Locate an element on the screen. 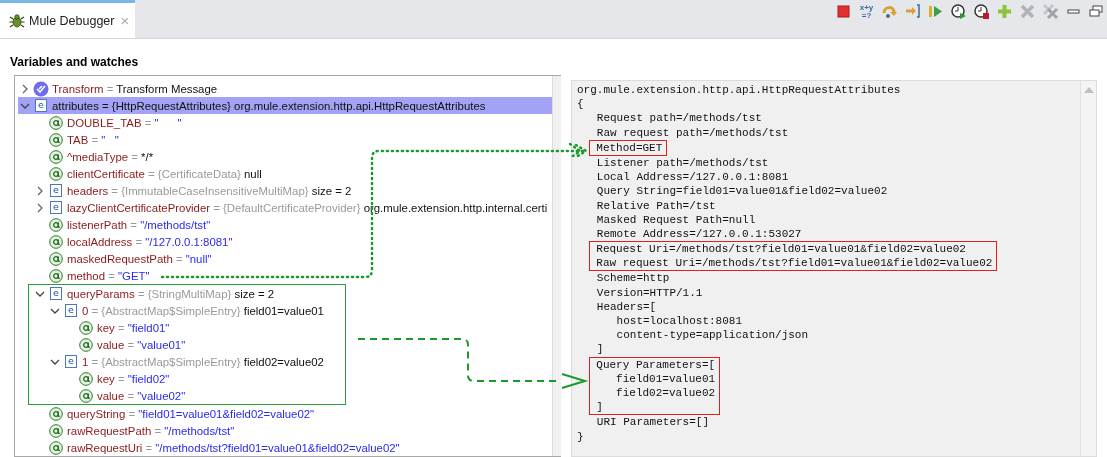 This screenshot has height=457, width=1107. detail-line: URI Parameters=[] is located at coordinates (653, 422).